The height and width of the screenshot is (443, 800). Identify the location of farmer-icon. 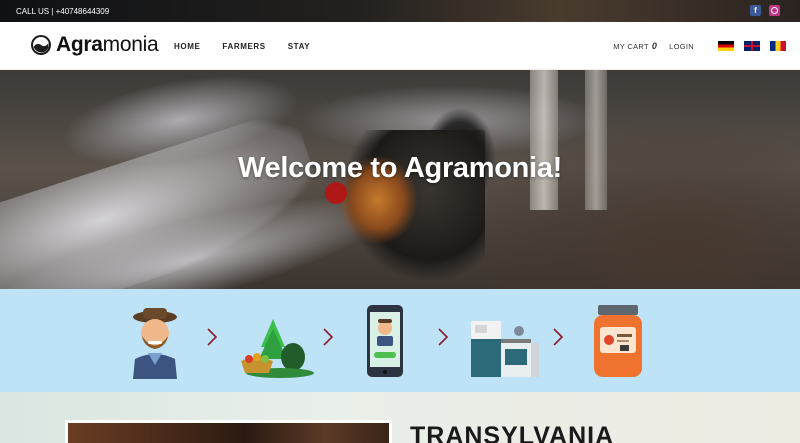
(155, 343).